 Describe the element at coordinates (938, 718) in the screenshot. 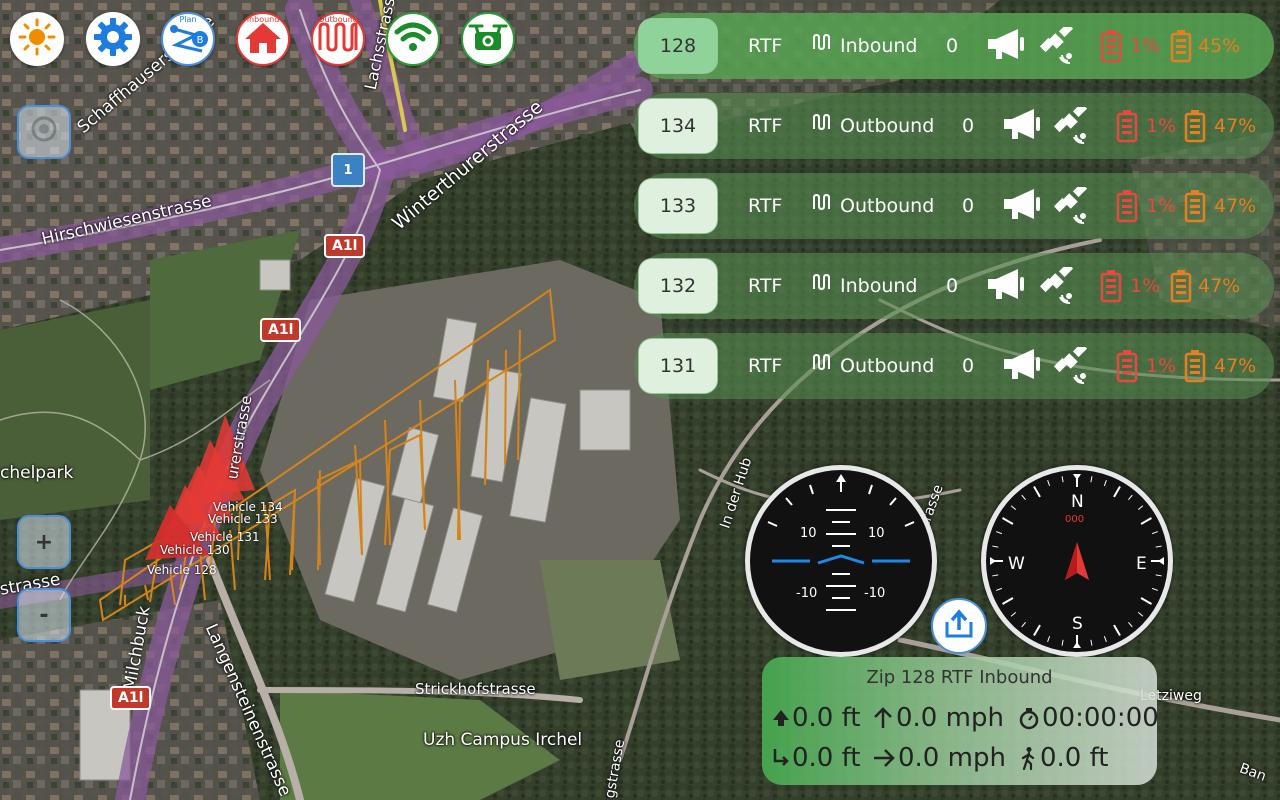

I see `vertical-speed-row: 0.0 mph` at that location.